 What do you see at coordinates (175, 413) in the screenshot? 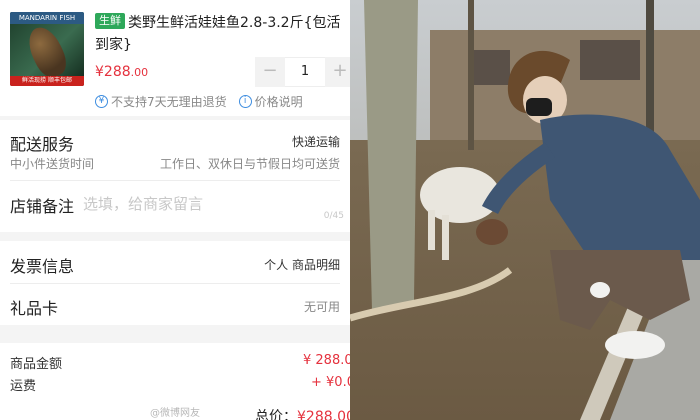
I see `weibo-watermark: @微博网友` at bounding box center [175, 413].